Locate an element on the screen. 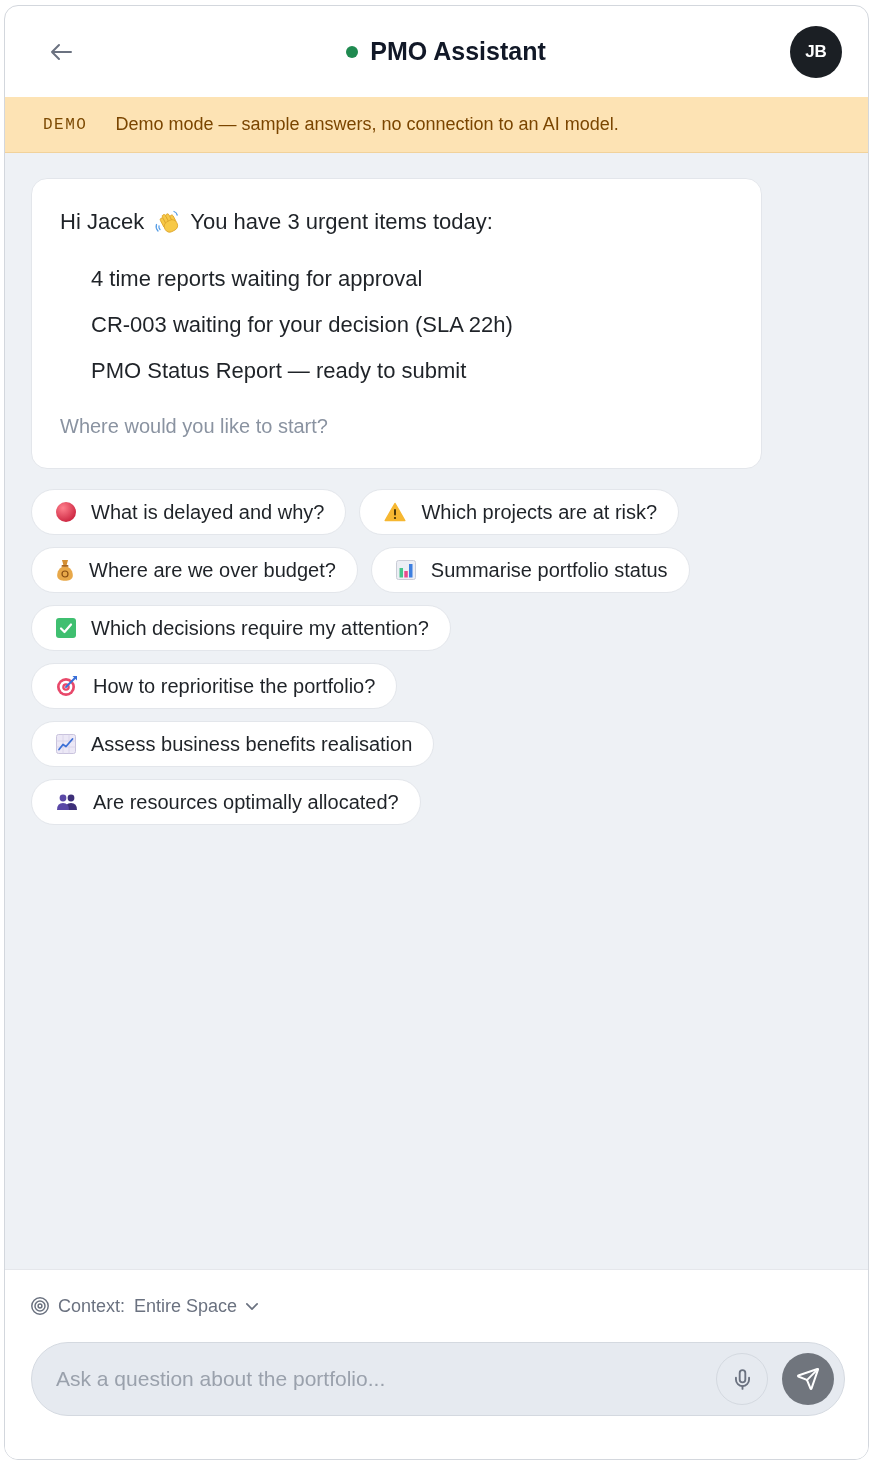 The image size is (869, 1463). line-chart-icon is located at coordinates (66, 744).